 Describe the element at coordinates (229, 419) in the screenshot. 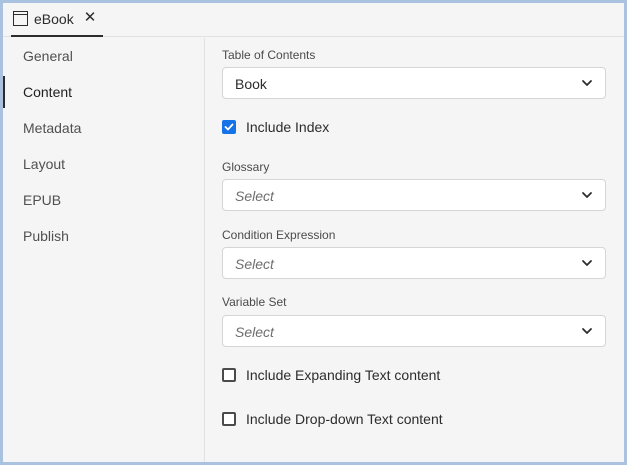

I see `include-dropdown-text-checkbox` at that location.